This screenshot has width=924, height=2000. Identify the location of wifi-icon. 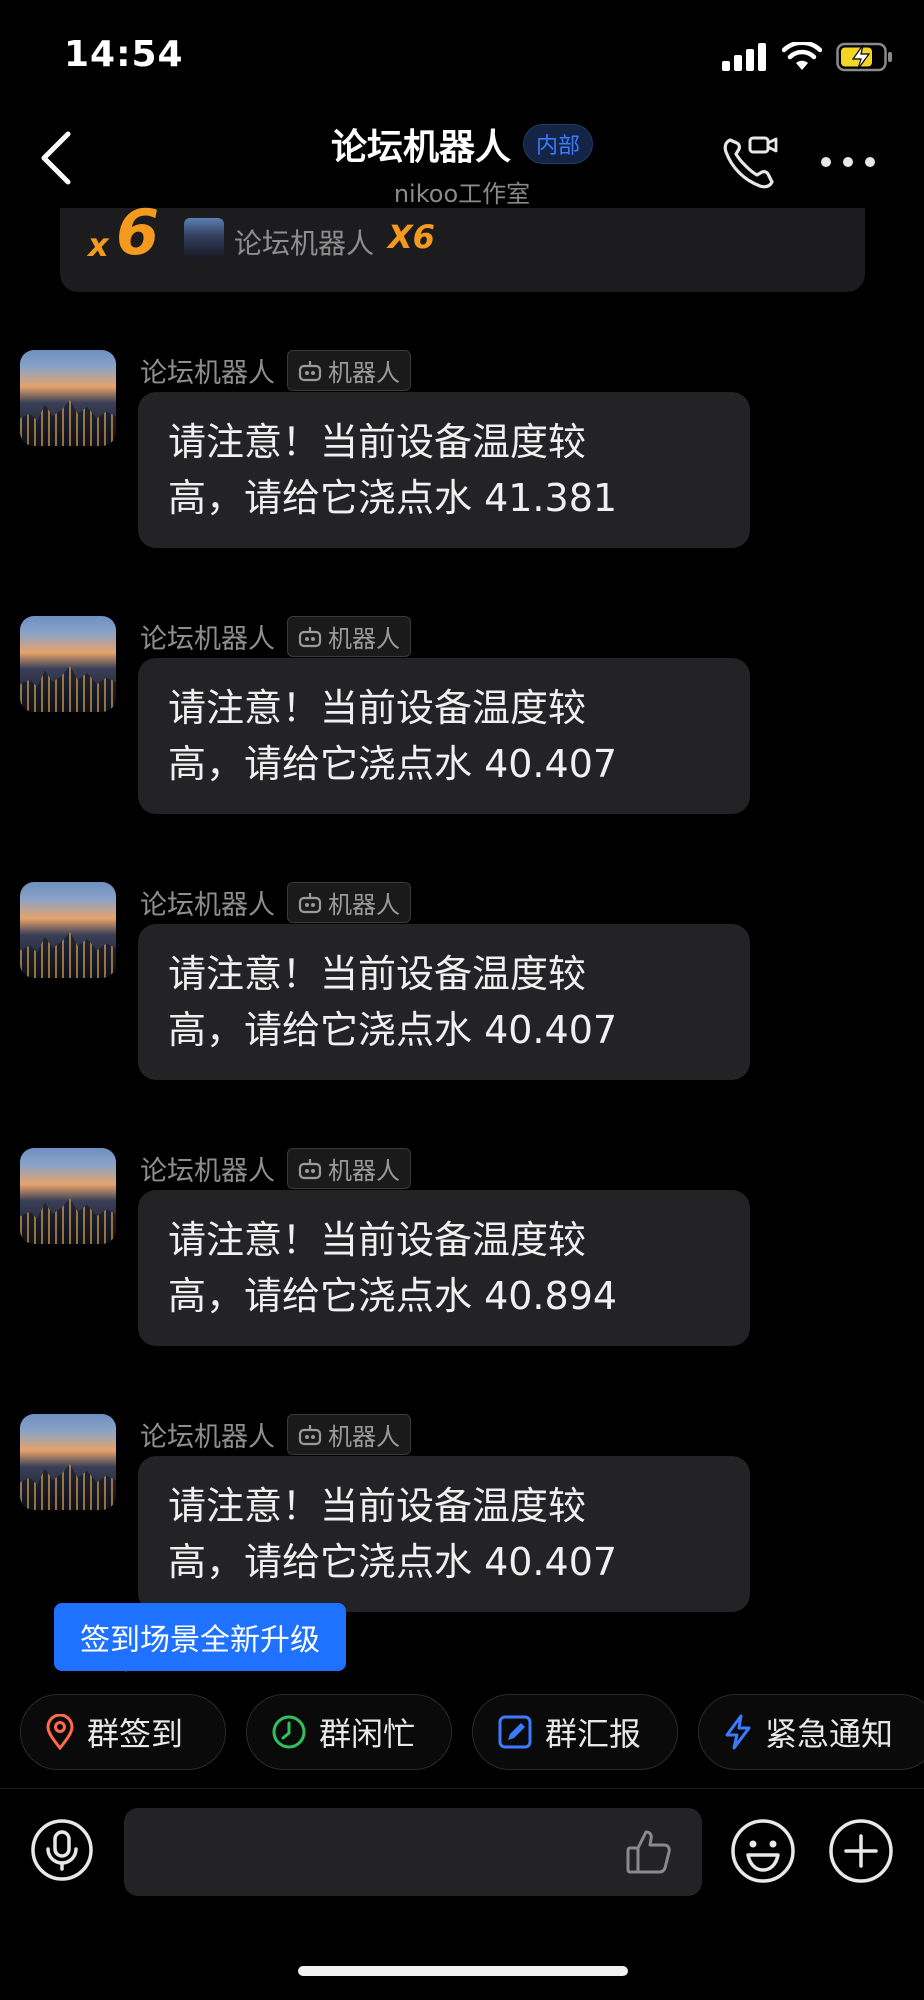
(802, 56).